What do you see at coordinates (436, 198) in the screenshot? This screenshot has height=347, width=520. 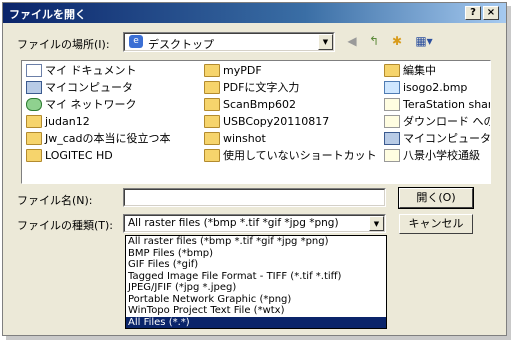 I see `open-button: 開く(O)` at bounding box center [436, 198].